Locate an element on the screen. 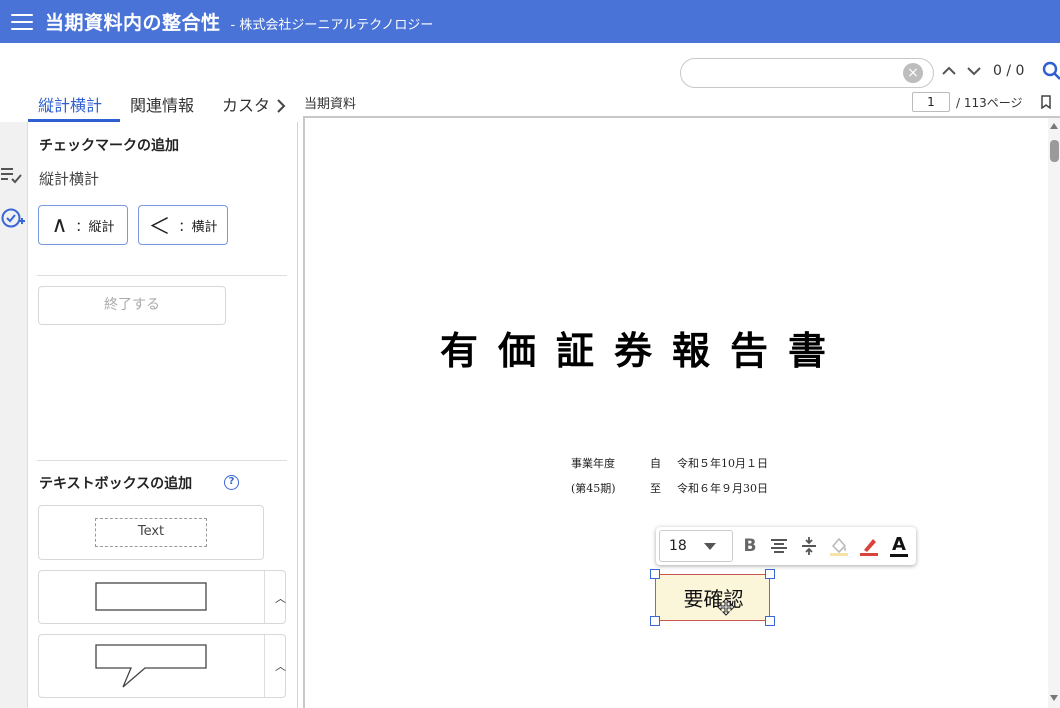  text-format-toolbar: 18 B A is located at coordinates (786, 546).